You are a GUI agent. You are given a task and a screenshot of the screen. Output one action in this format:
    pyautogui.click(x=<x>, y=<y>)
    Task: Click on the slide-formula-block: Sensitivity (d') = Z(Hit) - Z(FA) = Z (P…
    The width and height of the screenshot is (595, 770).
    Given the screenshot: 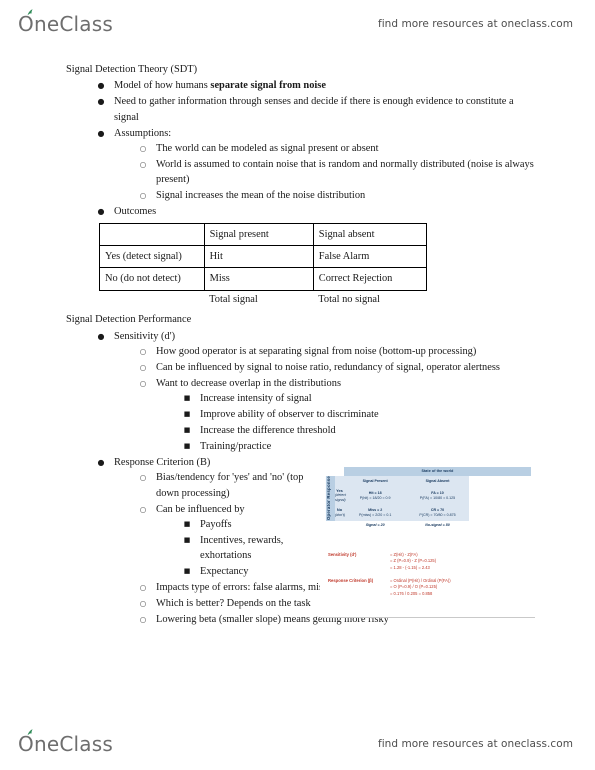 What is the action you would take?
    pyautogui.click(x=428, y=578)
    